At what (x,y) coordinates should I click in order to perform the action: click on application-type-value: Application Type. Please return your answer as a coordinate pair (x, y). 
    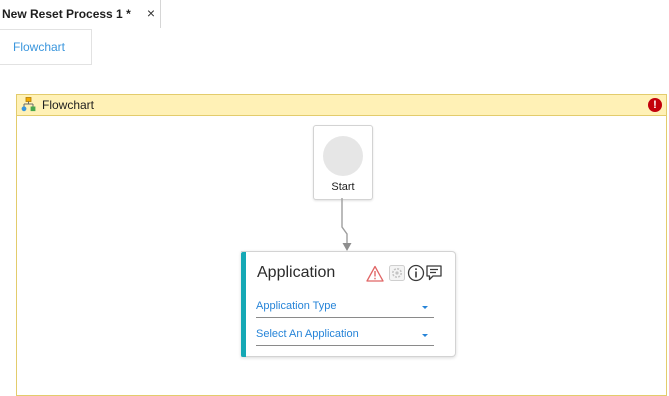
    Looking at the image, I should click on (296, 306).